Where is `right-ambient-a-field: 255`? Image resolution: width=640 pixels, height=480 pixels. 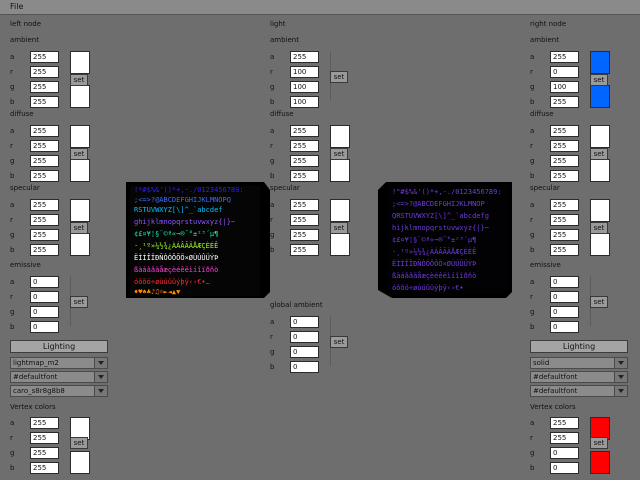
right-ambient-a-field: 255 is located at coordinates (564, 57).